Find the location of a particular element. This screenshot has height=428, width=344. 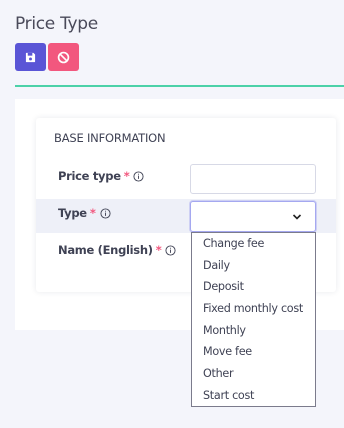

save-button is located at coordinates (30, 57).